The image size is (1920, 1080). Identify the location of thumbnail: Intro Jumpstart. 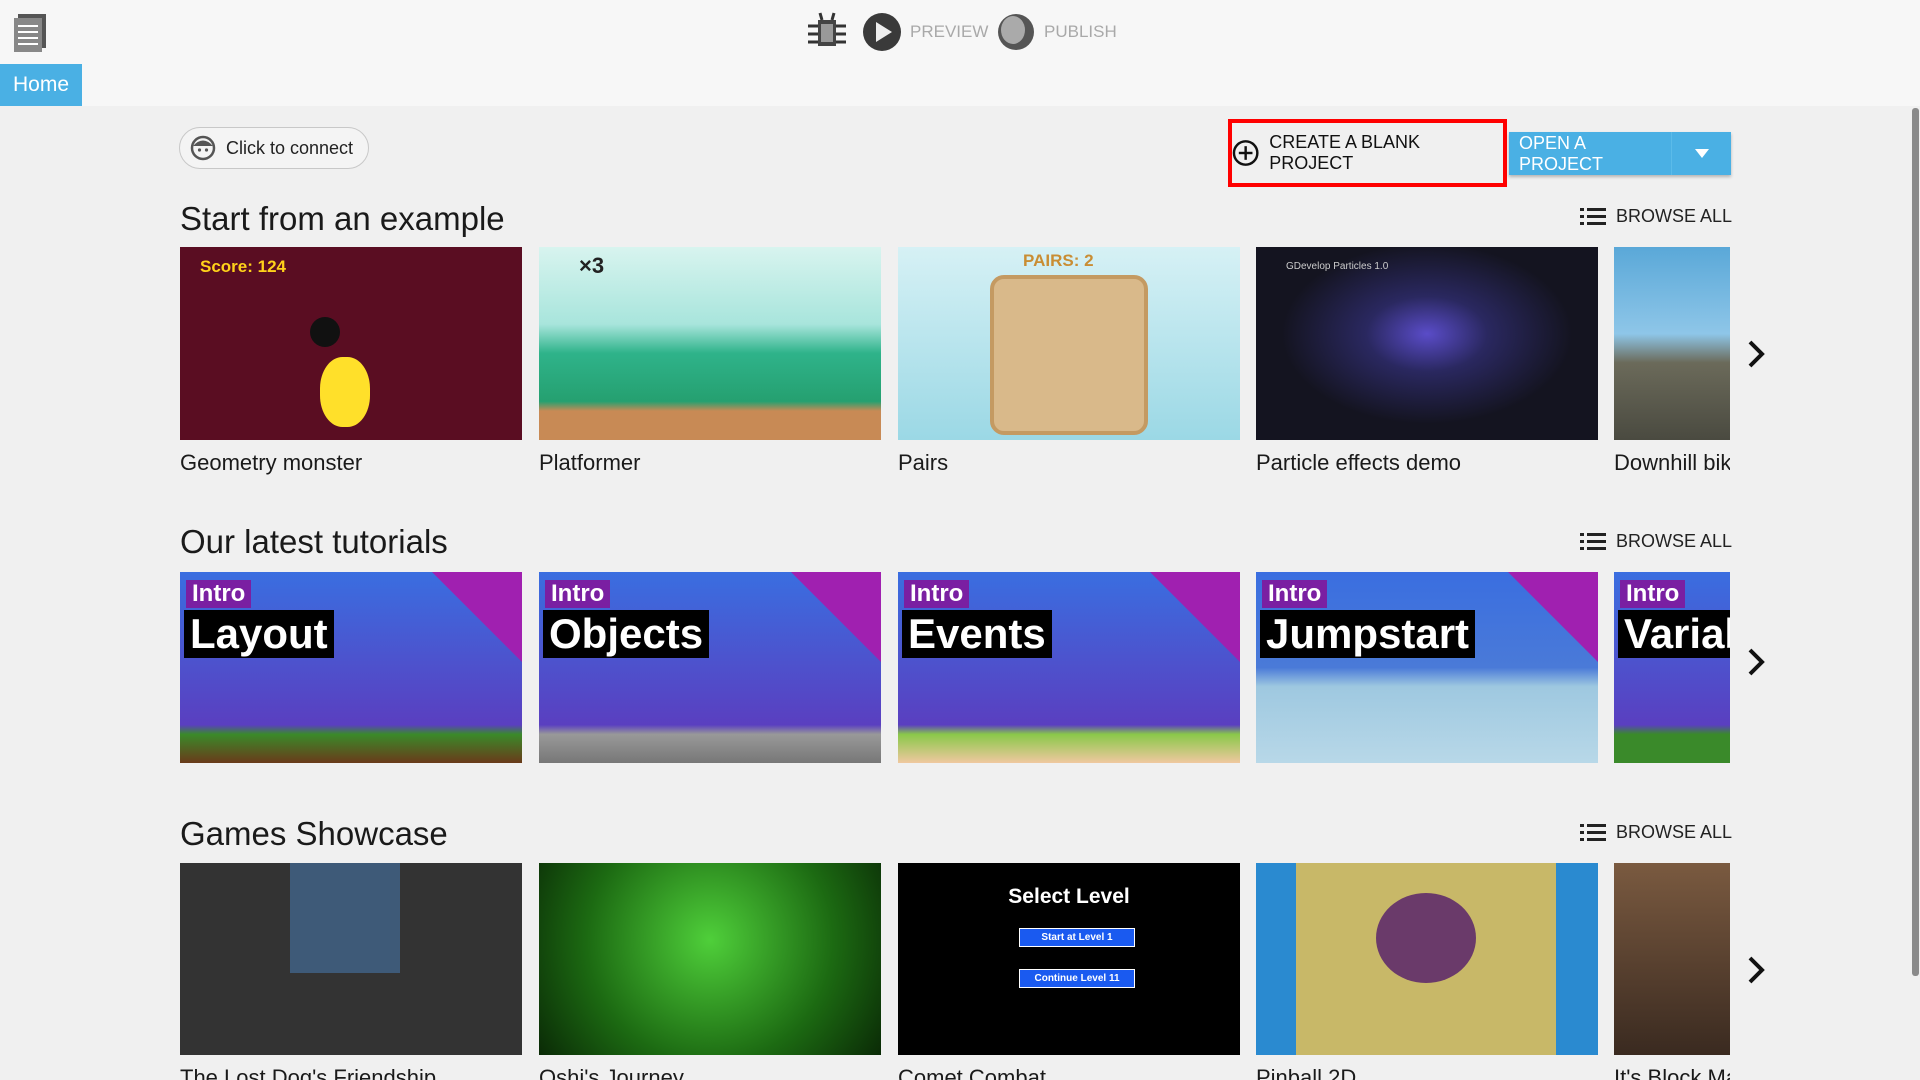
(1427, 667).